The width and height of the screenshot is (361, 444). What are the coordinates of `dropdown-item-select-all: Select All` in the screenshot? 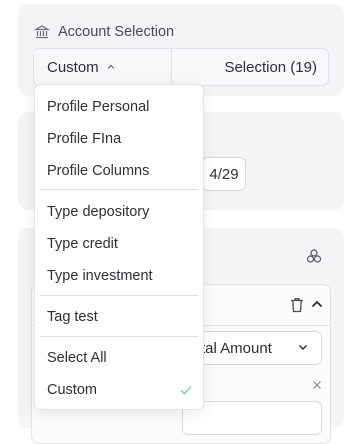 It's located at (120, 358).